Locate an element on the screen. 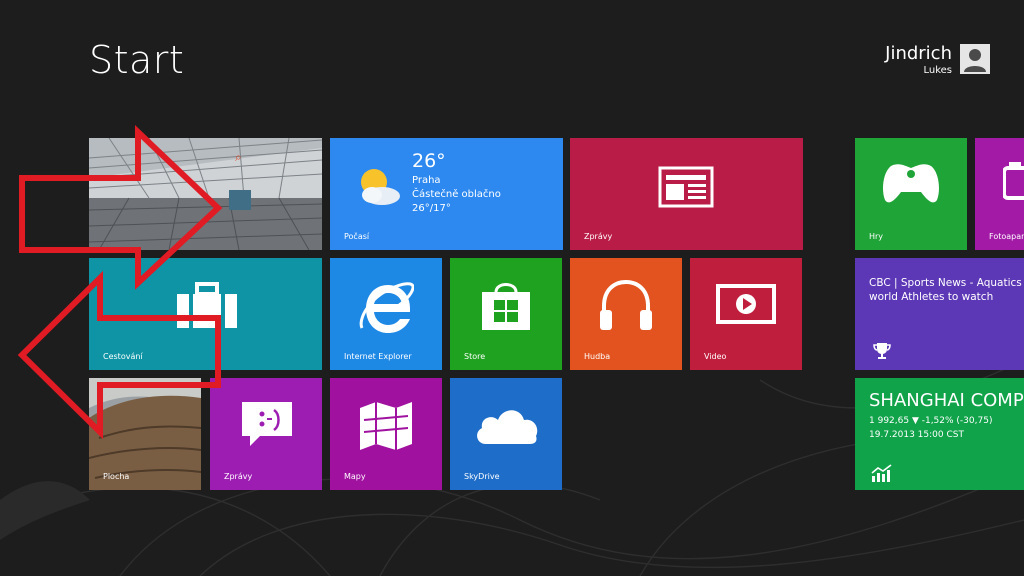  tile-label: SkyDrive is located at coordinates (482, 476).